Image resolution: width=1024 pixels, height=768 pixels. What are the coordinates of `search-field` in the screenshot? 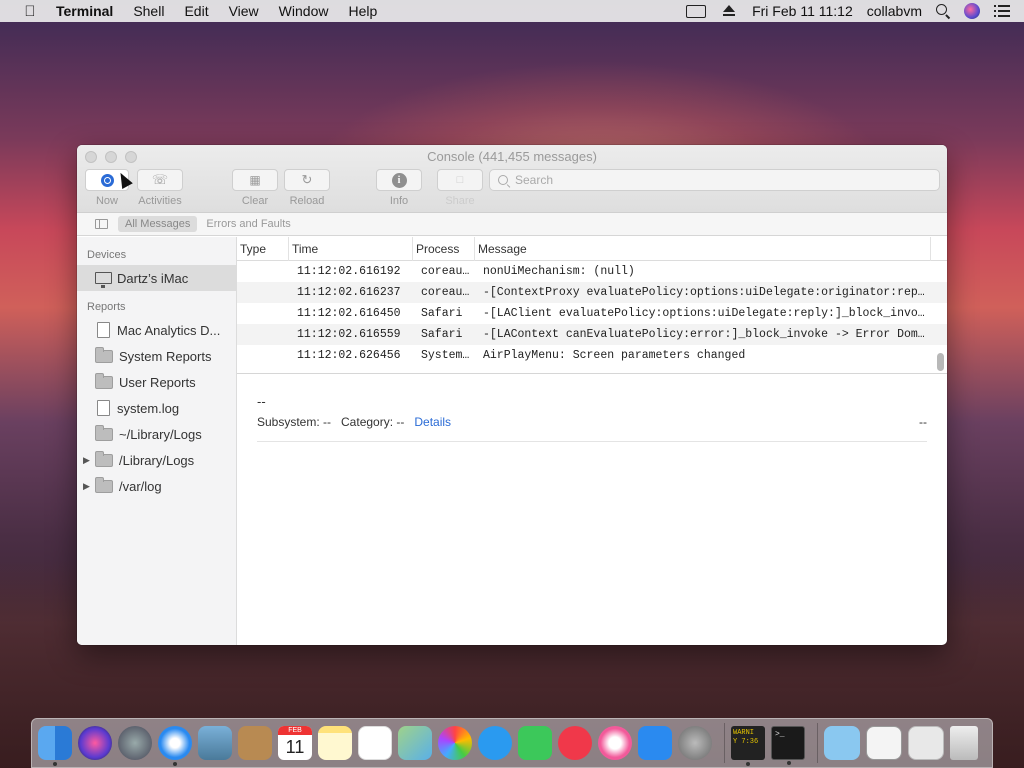 It's located at (714, 180).